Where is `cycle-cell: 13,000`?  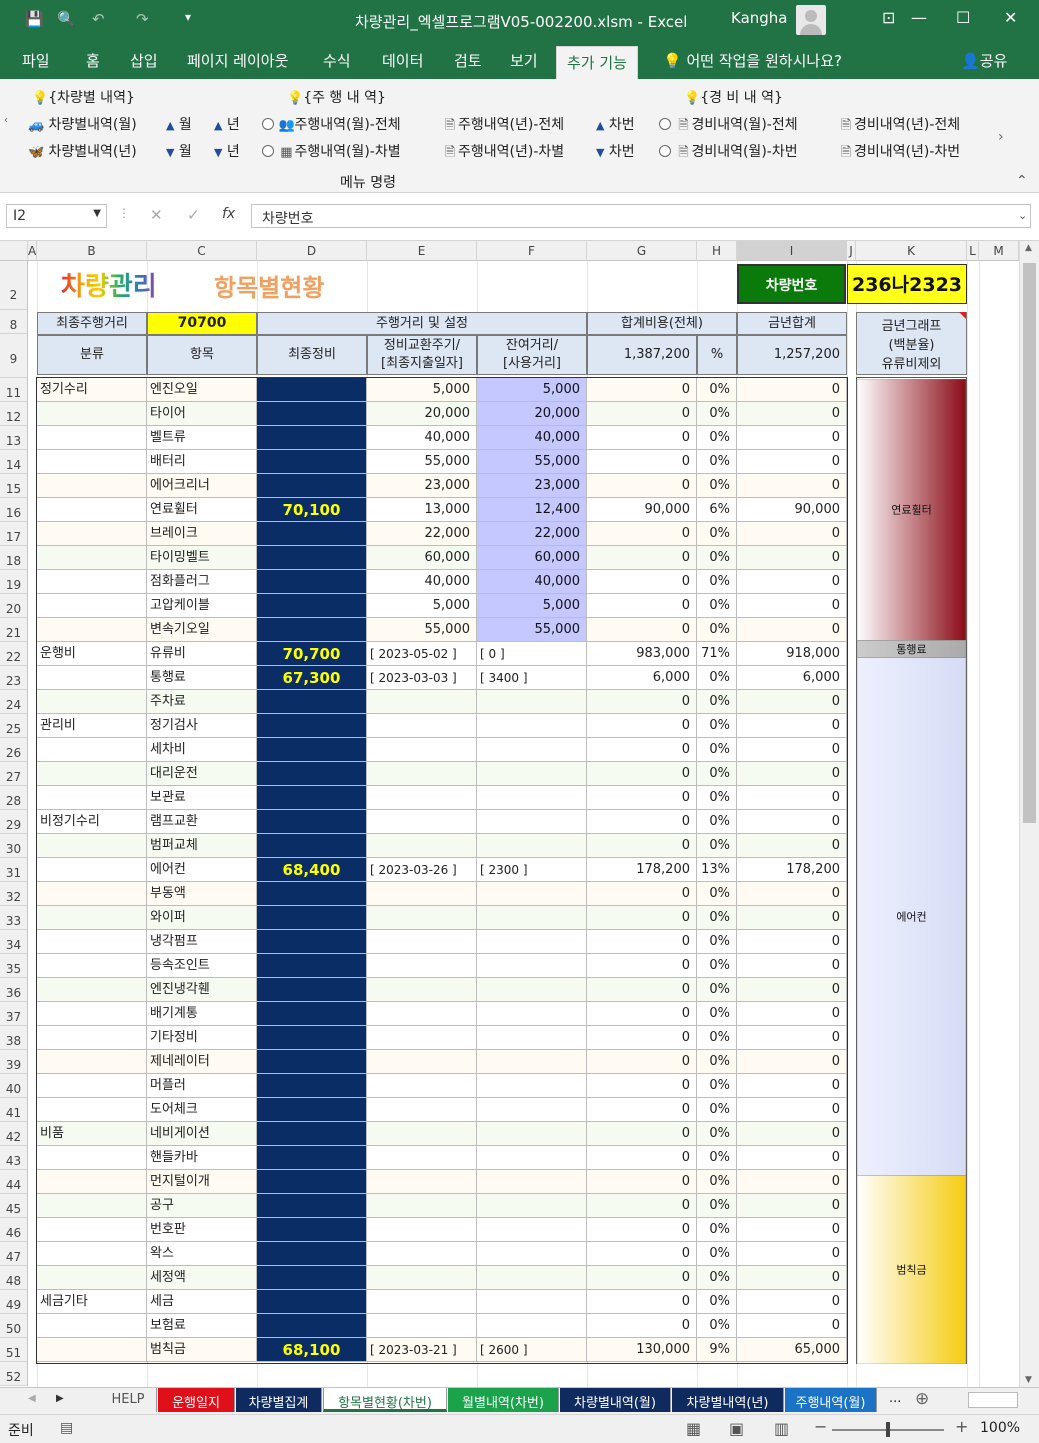
cycle-cell: 13,000 is located at coordinates (422, 510).